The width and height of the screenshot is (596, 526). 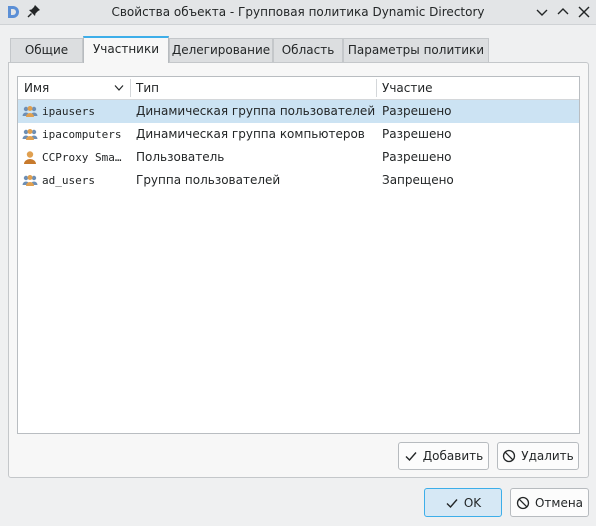 I want to click on column-header-membership: Участие, so click(x=407, y=88).